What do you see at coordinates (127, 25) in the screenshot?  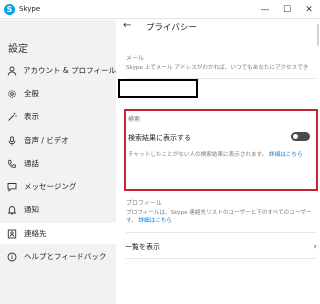 I see `back-arrow-icon: ←` at bounding box center [127, 25].